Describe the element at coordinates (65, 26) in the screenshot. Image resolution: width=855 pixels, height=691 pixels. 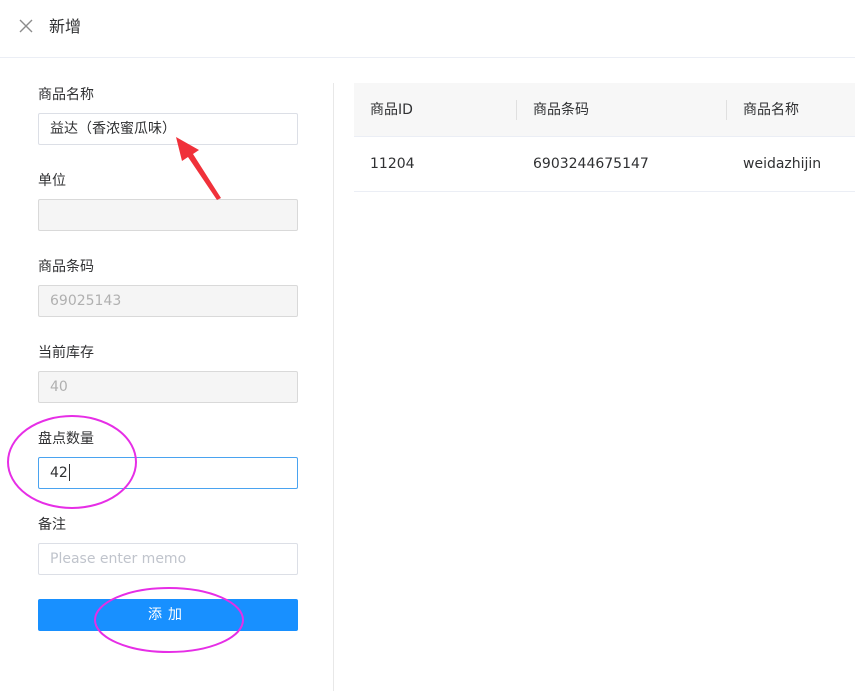
I see `drawer-title: 新增` at that location.